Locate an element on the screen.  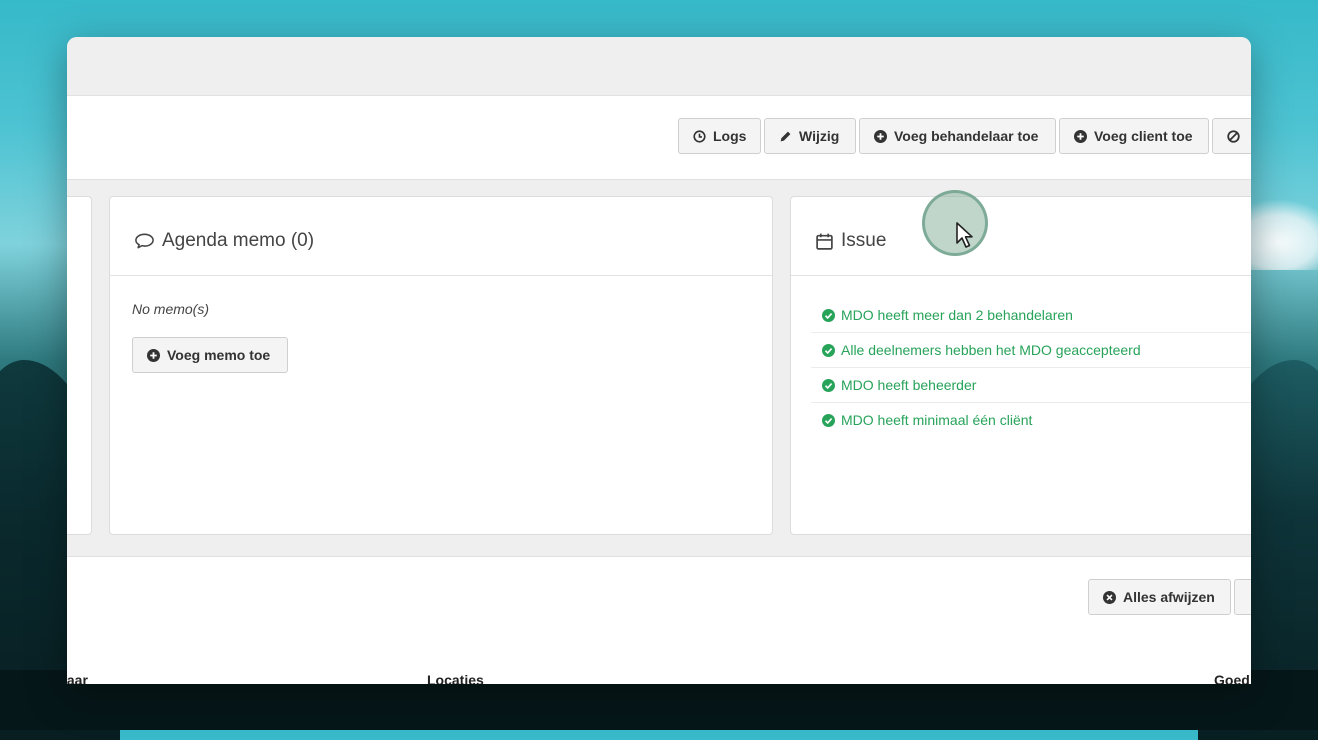
accept-all-button is located at coordinates (1242, 597).